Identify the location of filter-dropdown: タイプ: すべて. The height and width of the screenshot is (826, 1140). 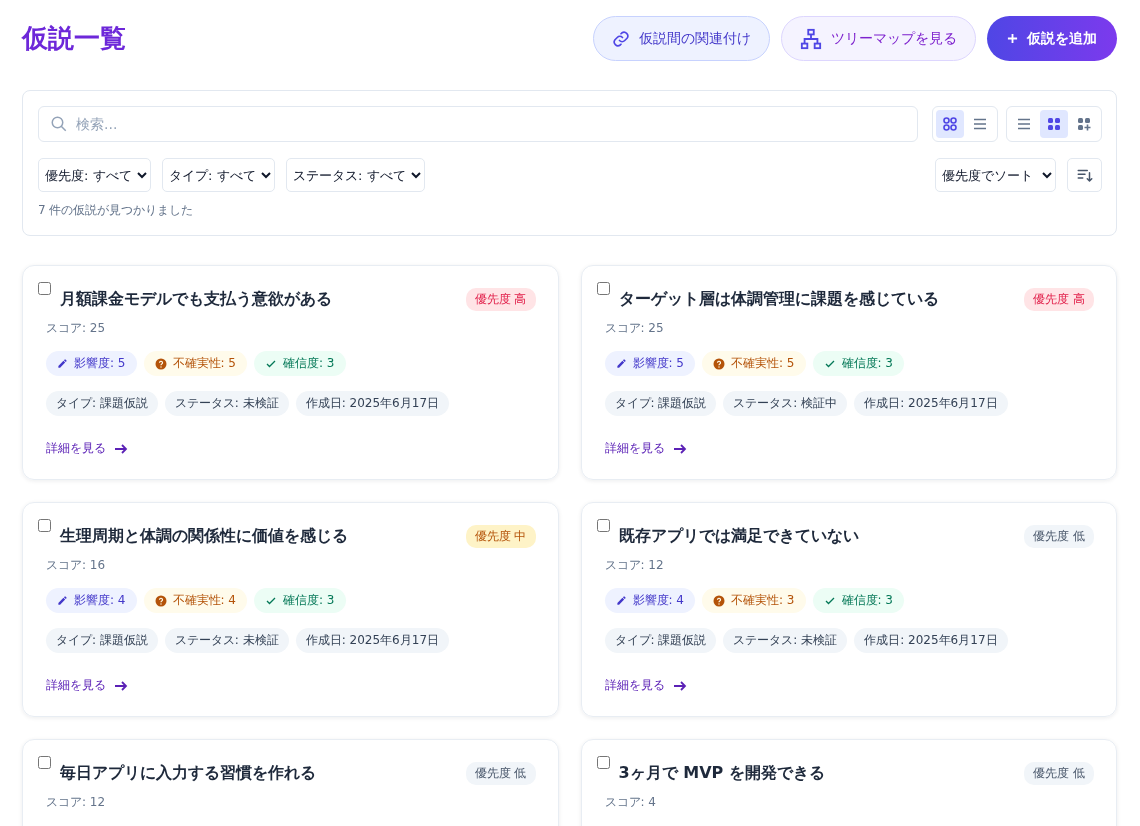
(218, 175).